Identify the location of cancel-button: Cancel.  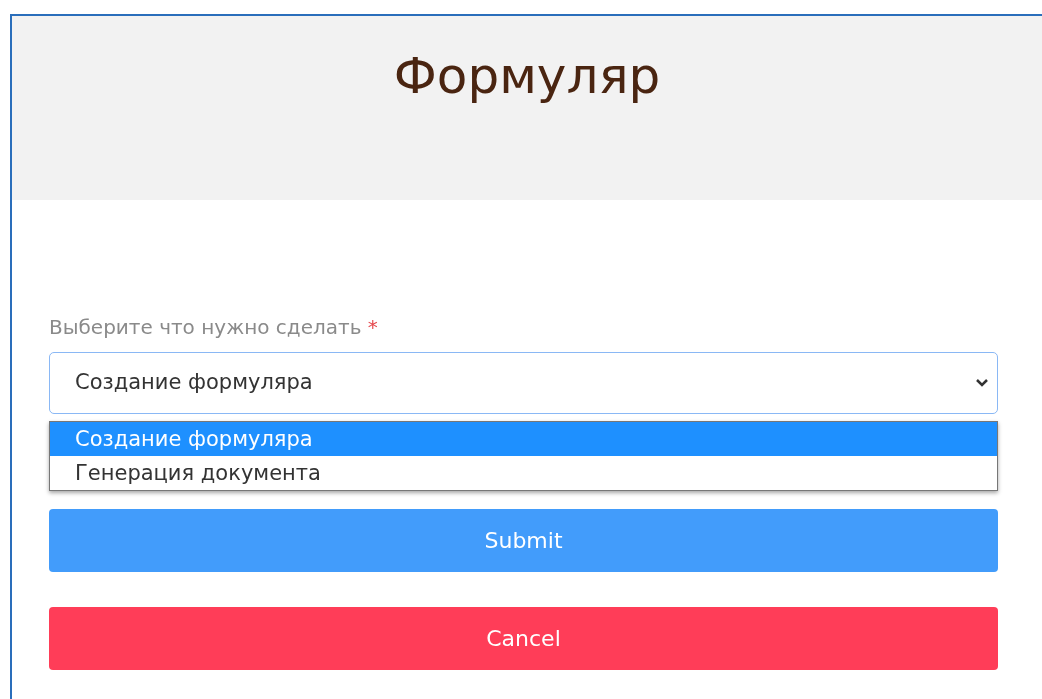
(523, 638).